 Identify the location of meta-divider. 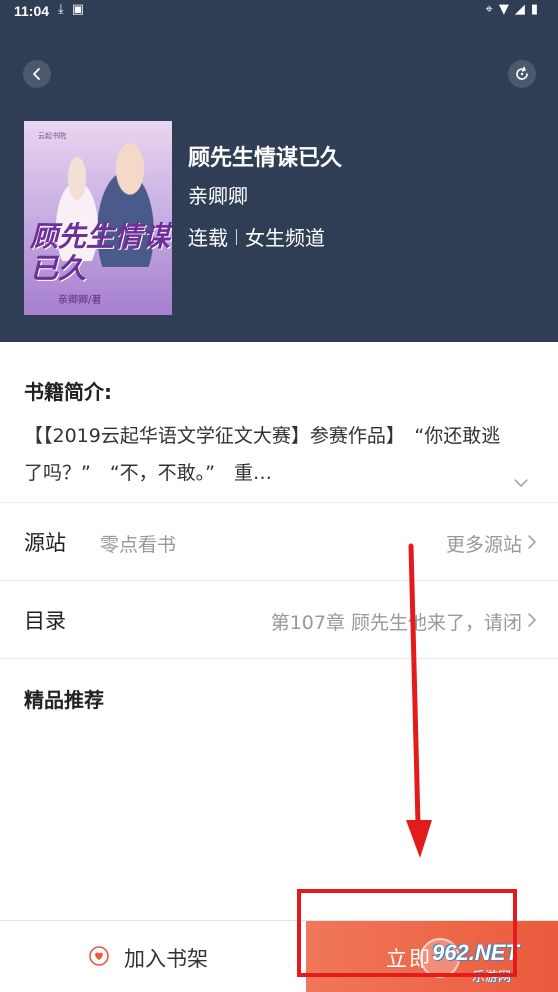
(236, 236).